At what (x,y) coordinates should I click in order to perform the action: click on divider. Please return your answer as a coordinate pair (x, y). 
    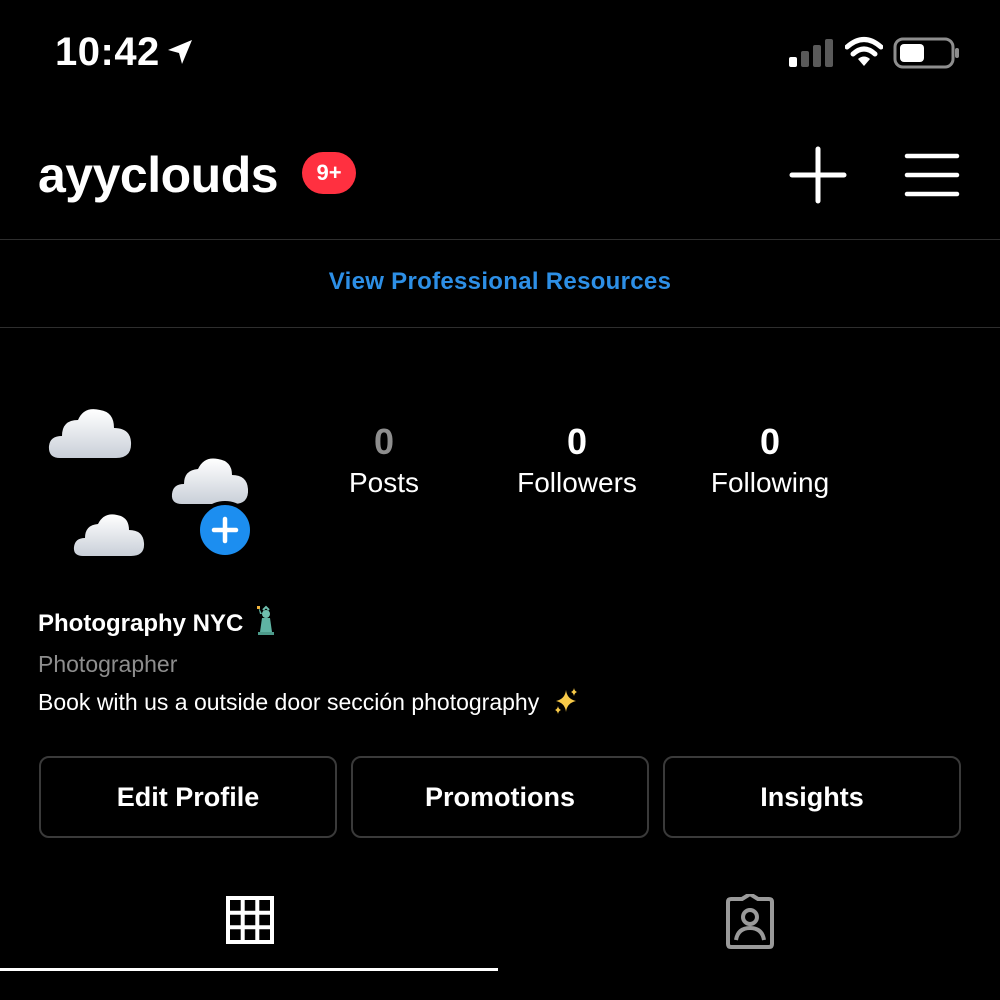
    Looking at the image, I should click on (500, 327).